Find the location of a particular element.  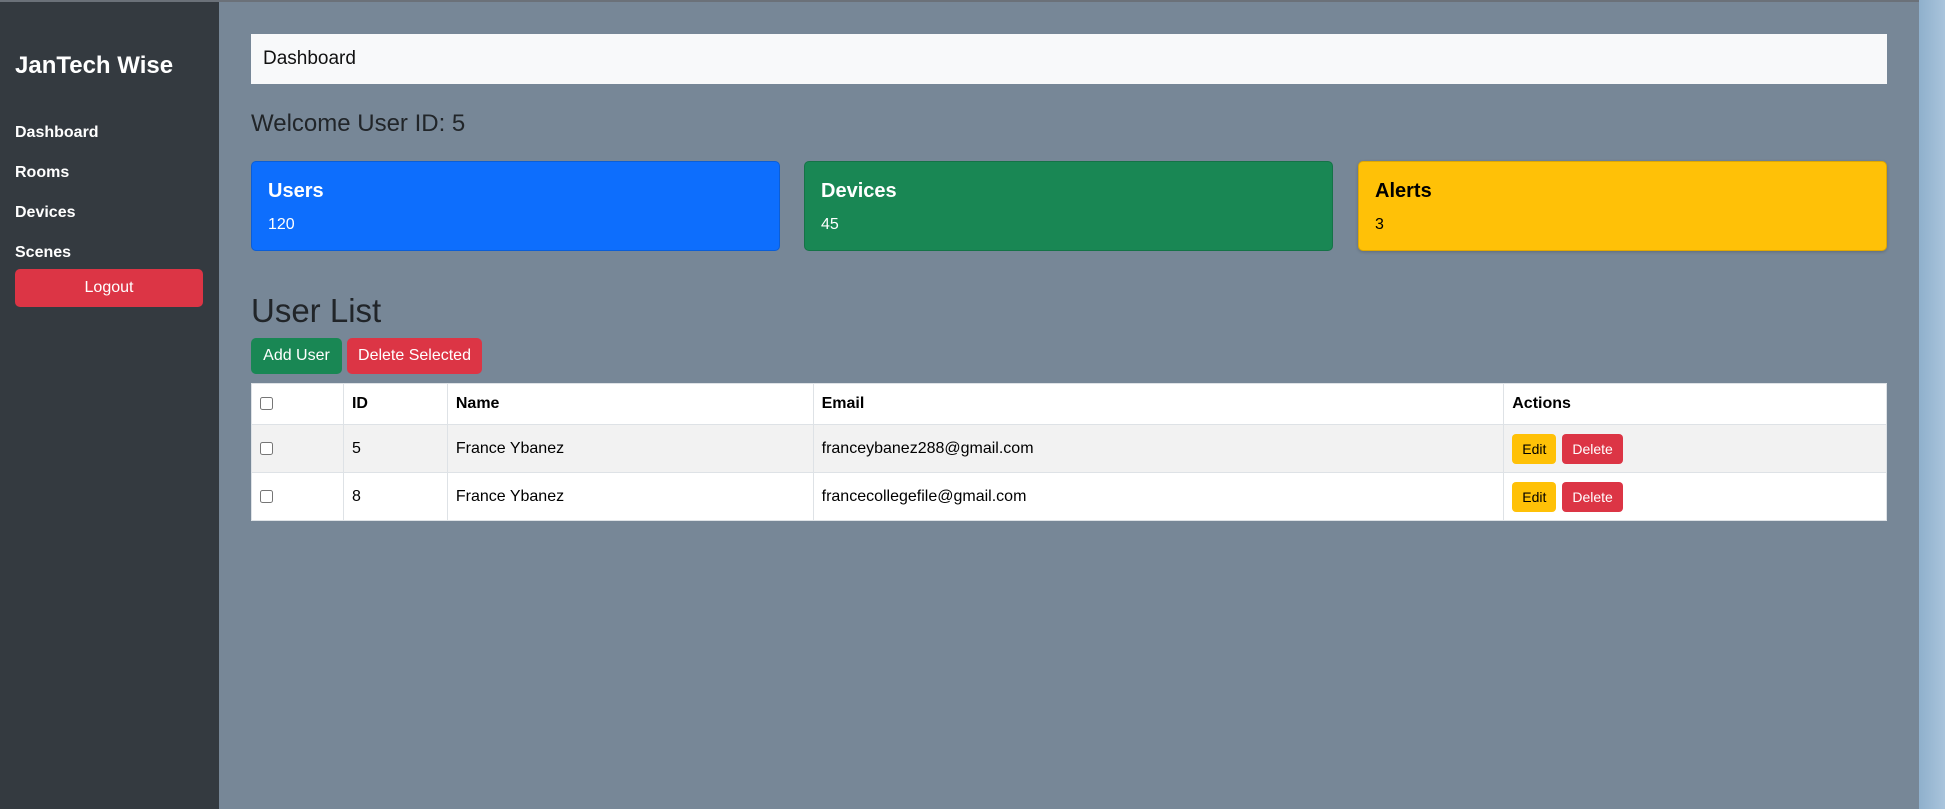

column-header-email: Email is located at coordinates (1158, 404).